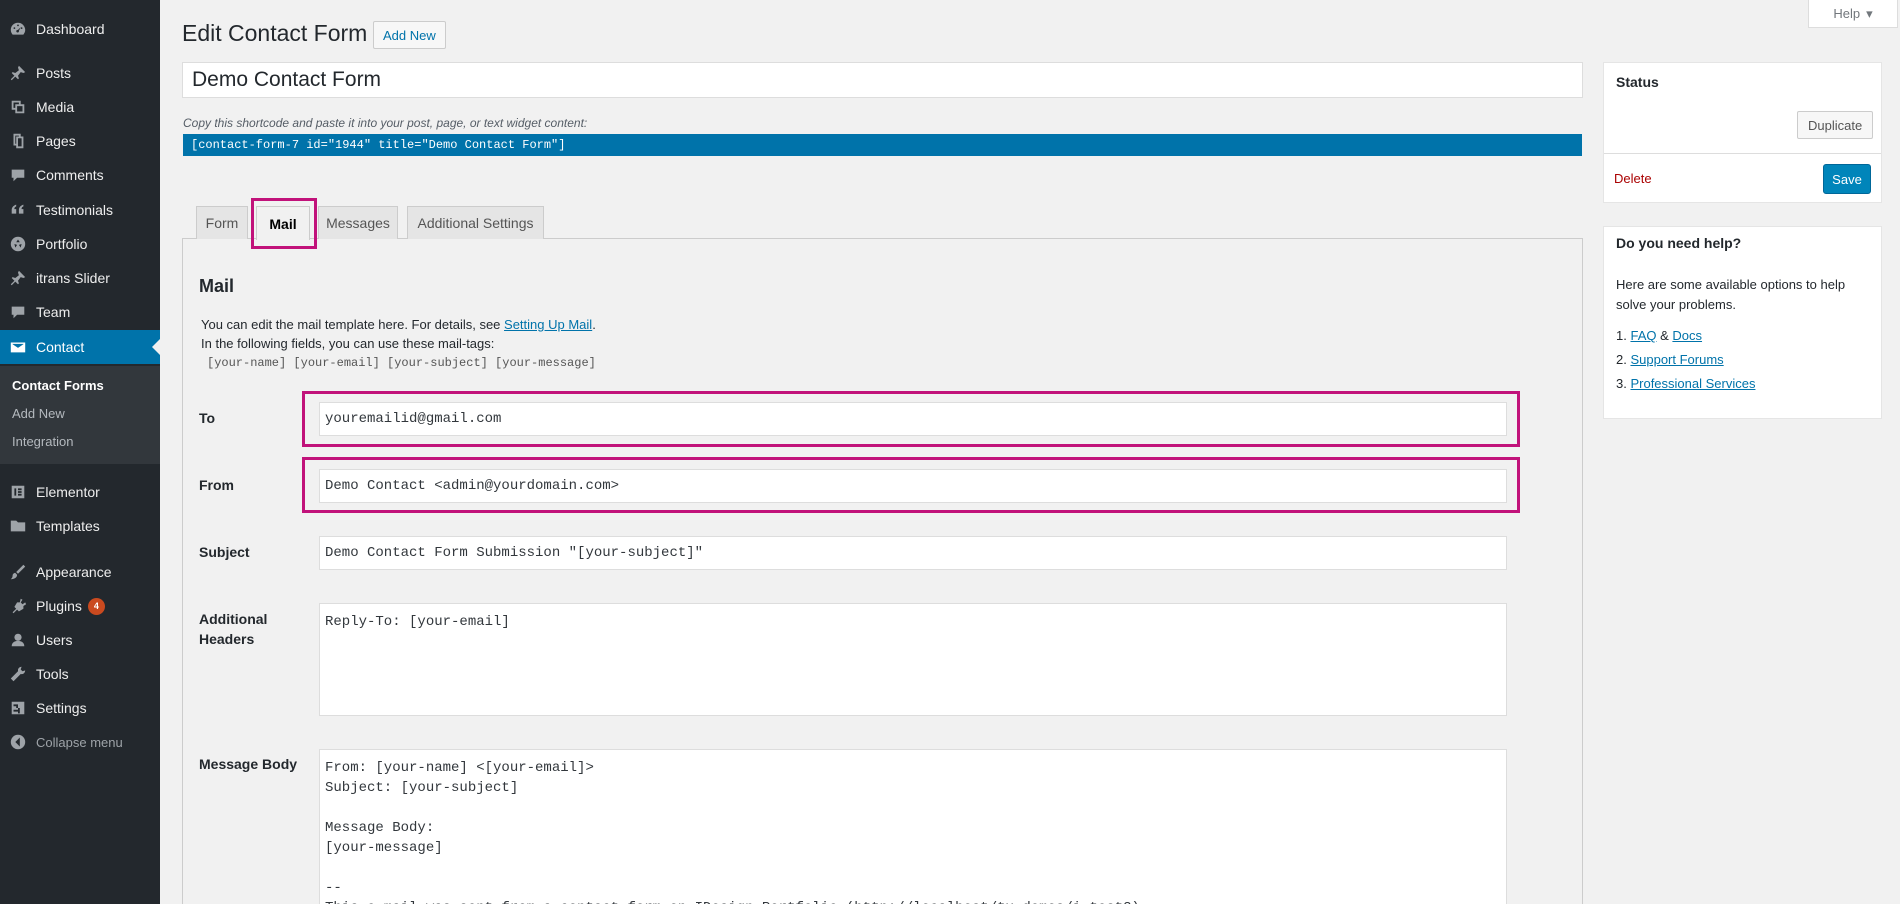  What do you see at coordinates (1835, 125) in the screenshot?
I see `duplicate-button: Duplicate` at bounding box center [1835, 125].